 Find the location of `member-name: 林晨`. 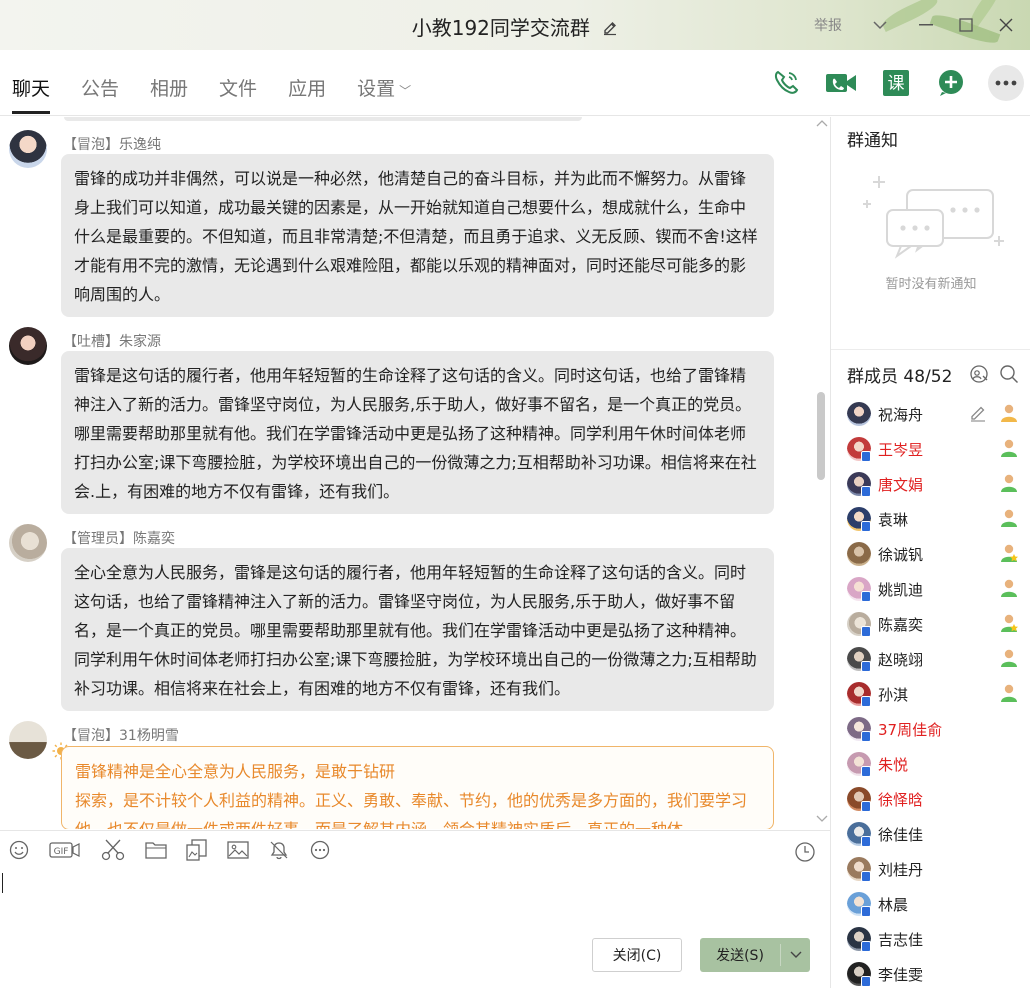

member-name: 林晨 is located at coordinates (893, 905).